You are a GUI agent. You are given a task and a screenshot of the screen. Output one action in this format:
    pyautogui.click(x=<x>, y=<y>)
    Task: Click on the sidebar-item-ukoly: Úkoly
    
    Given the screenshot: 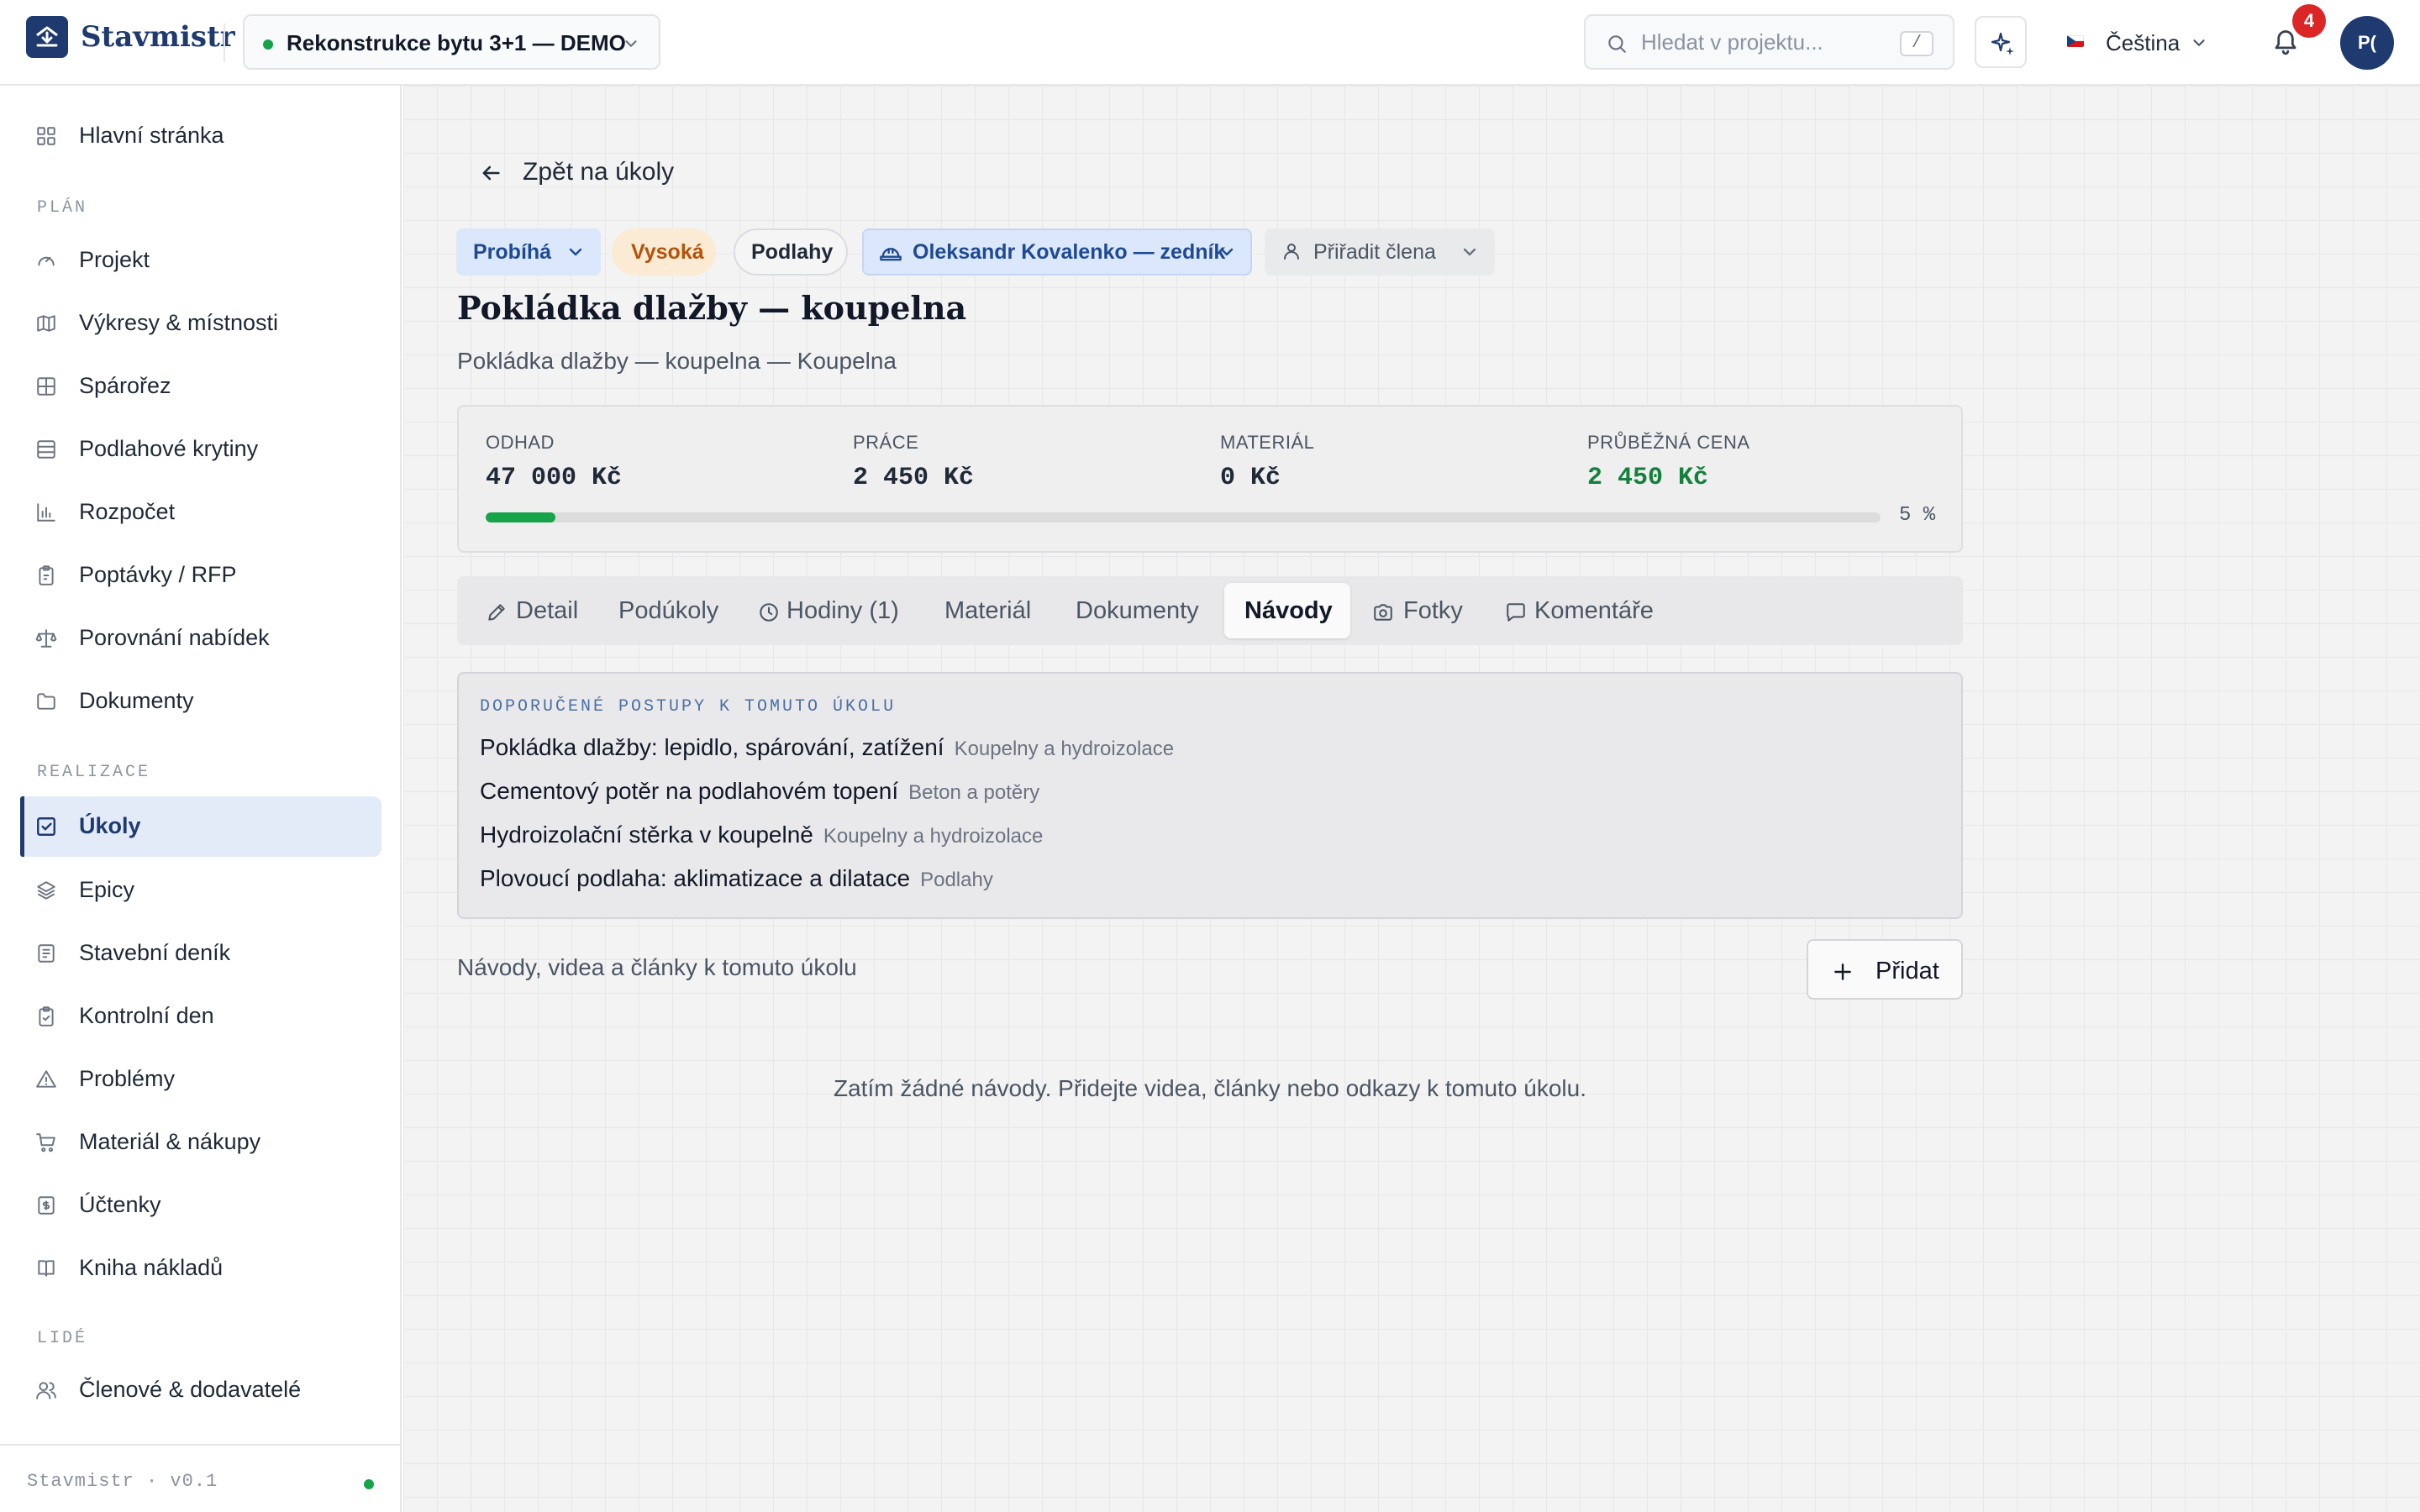 What is the action you would take?
    pyautogui.click(x=200, y=826)
    